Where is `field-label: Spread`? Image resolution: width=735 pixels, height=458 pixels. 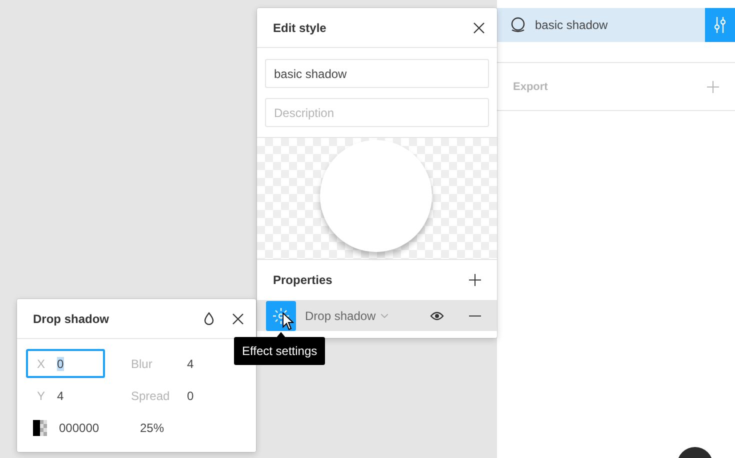 field-label: Spread is located at coordinates (151, 395).